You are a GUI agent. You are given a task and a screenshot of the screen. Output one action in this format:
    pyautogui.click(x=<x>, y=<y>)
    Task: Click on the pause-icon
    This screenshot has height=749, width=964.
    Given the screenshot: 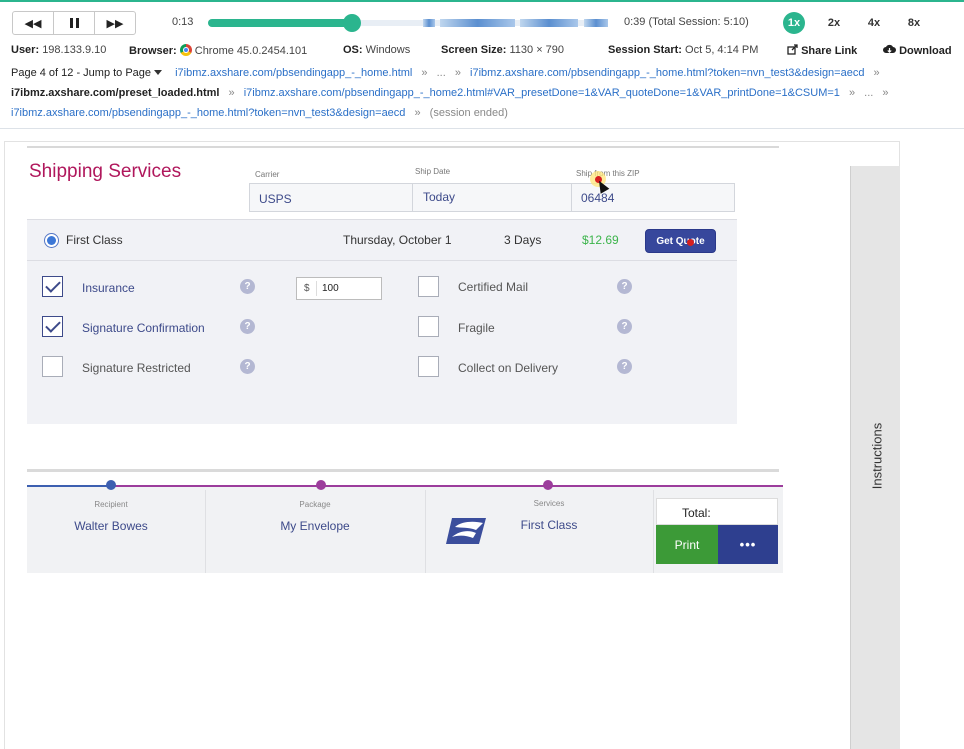 What is the action you would take?
    pyautogui.click(x=74, y=23)
    